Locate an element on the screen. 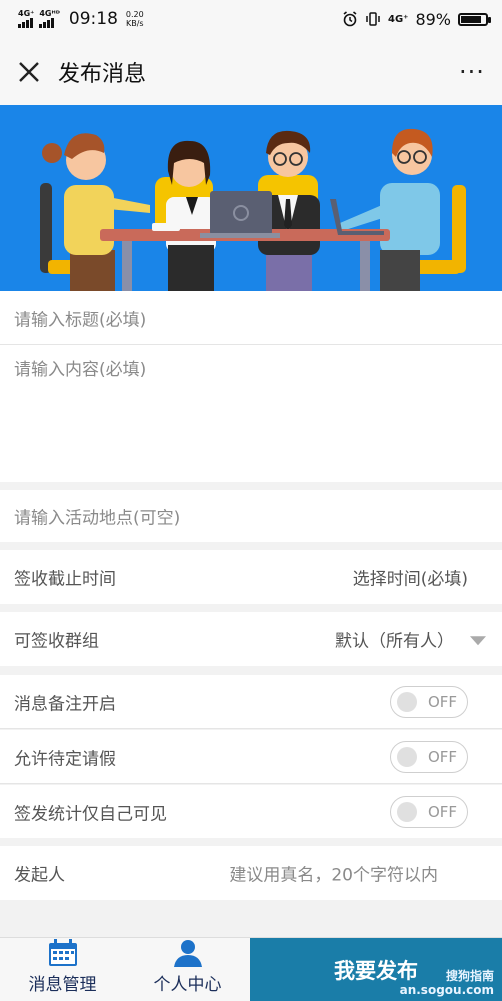  alarm-icon is located at coordinates (350, 19).